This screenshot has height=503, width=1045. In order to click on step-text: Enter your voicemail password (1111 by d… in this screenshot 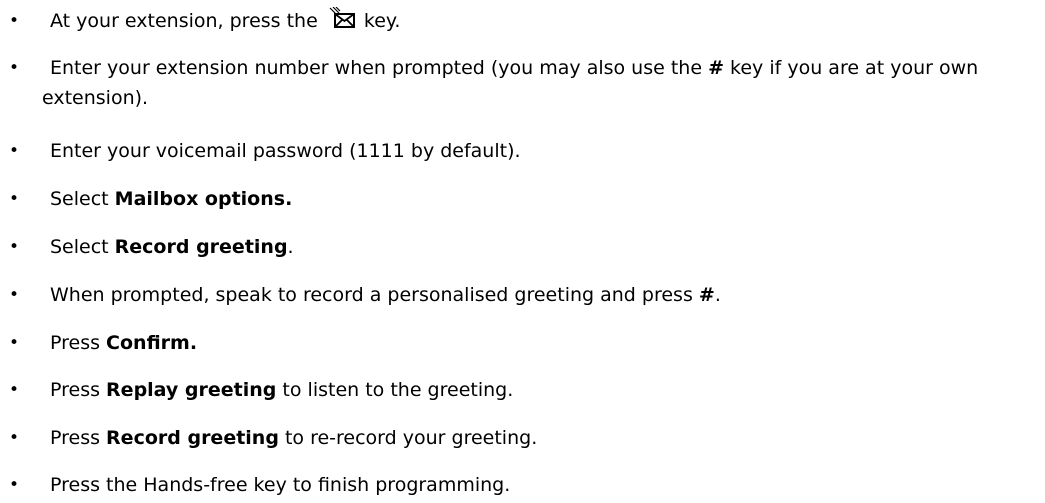, I will do `click(285, 151)`.